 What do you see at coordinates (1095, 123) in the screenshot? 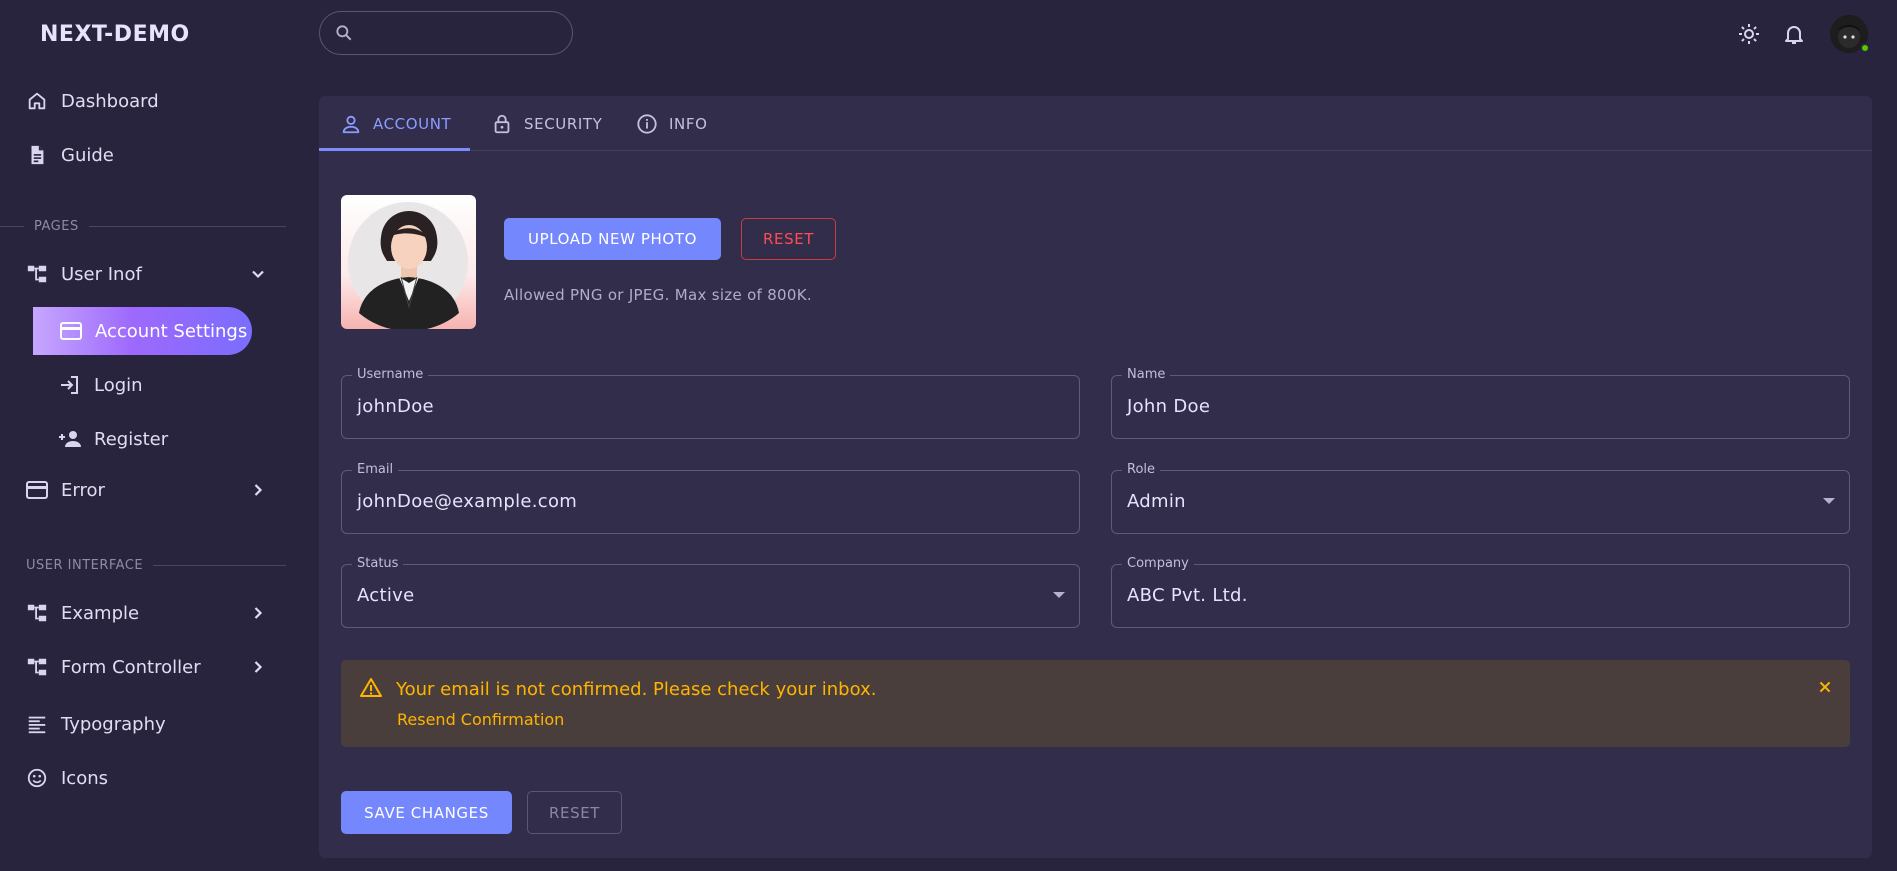
I see `tabs-bar: ACCOUNT SECURITY INFO` at bounding box center [1095, 123].